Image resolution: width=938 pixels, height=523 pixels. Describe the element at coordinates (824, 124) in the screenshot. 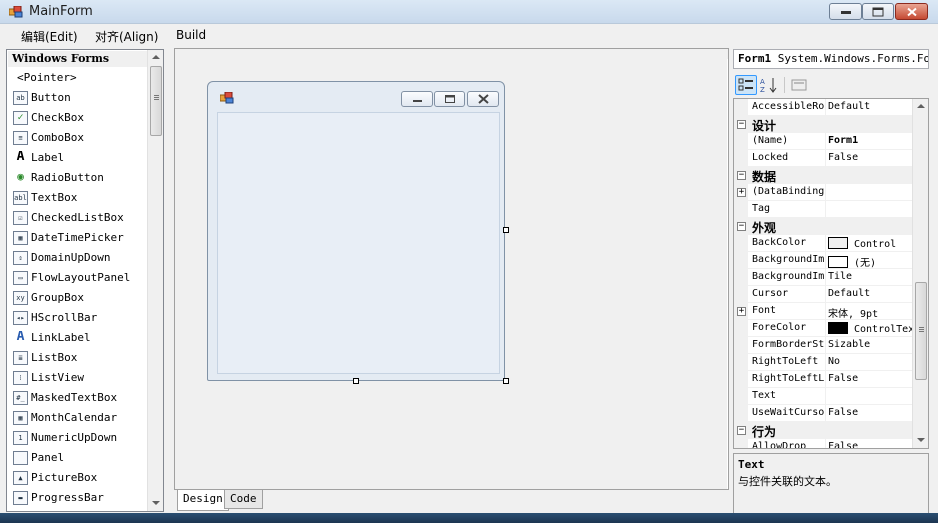

I see `property-category: − 设计` at that location.